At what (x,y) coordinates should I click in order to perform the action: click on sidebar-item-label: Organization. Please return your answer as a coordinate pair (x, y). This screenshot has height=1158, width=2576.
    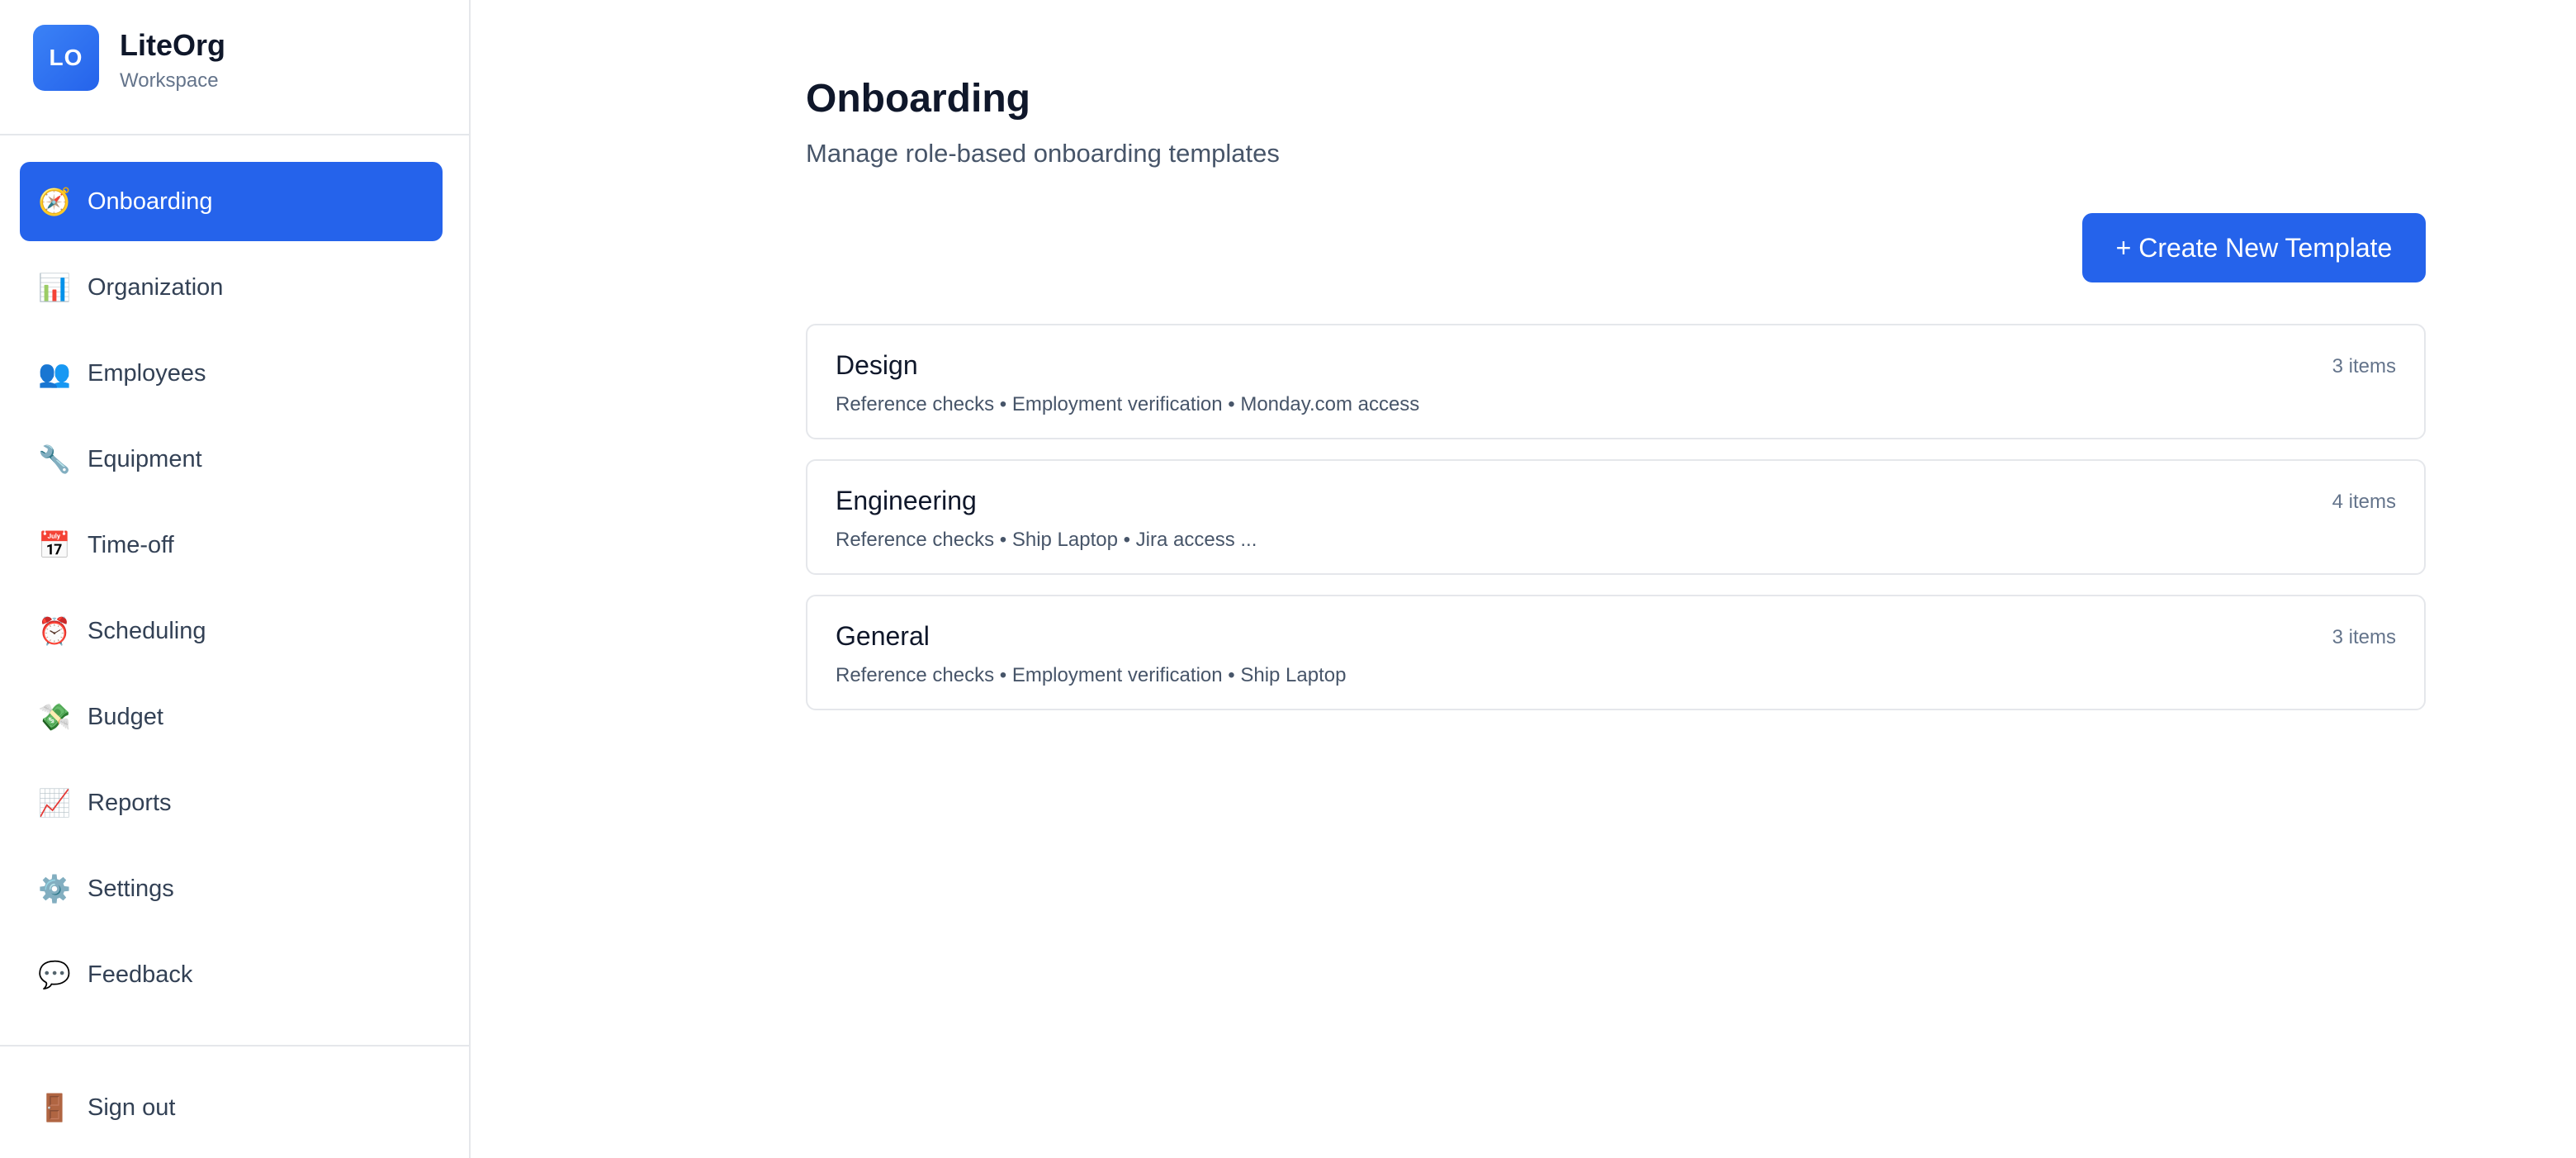
    Looking at the image, I should click on (156, 287).